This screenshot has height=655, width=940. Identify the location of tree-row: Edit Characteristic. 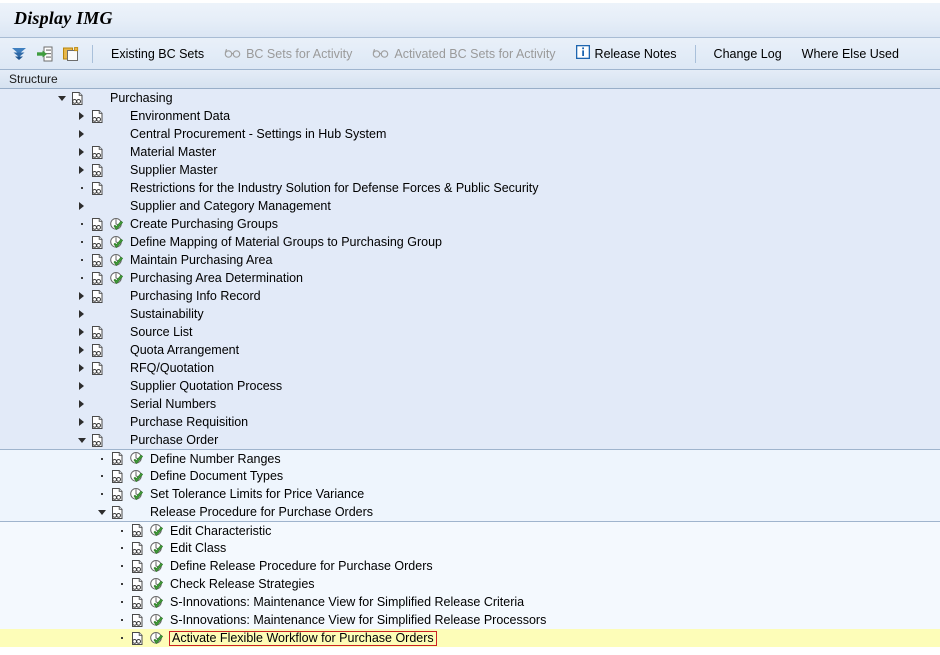
(470, 530).